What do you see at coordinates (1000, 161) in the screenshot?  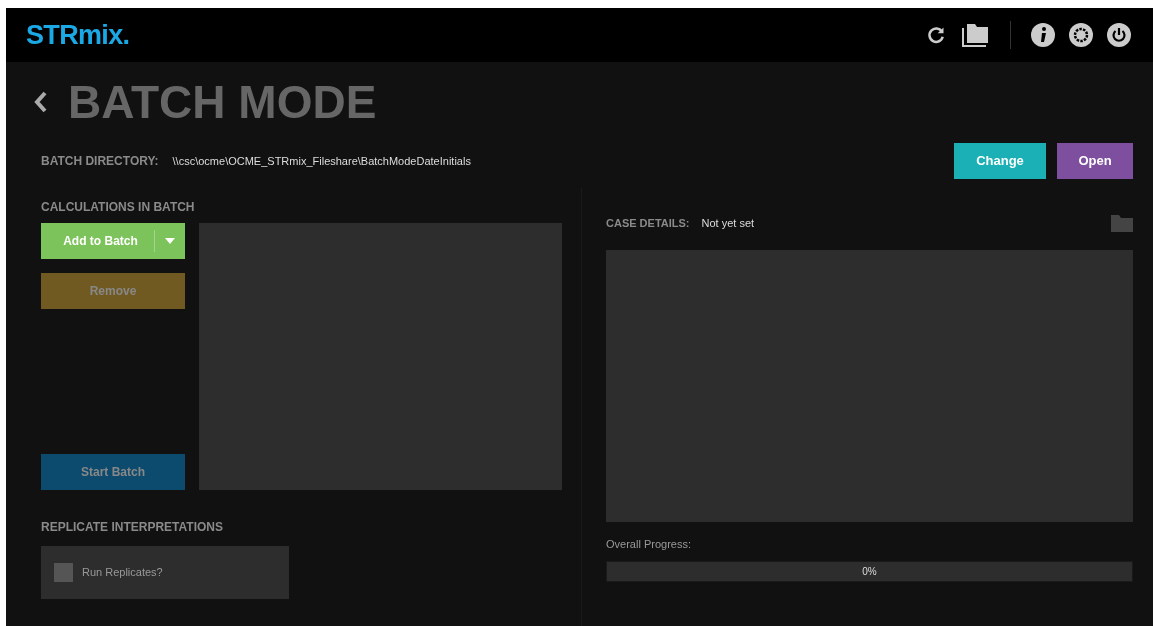 I see `directory-button: Change` at bounding box center [1000, 161].